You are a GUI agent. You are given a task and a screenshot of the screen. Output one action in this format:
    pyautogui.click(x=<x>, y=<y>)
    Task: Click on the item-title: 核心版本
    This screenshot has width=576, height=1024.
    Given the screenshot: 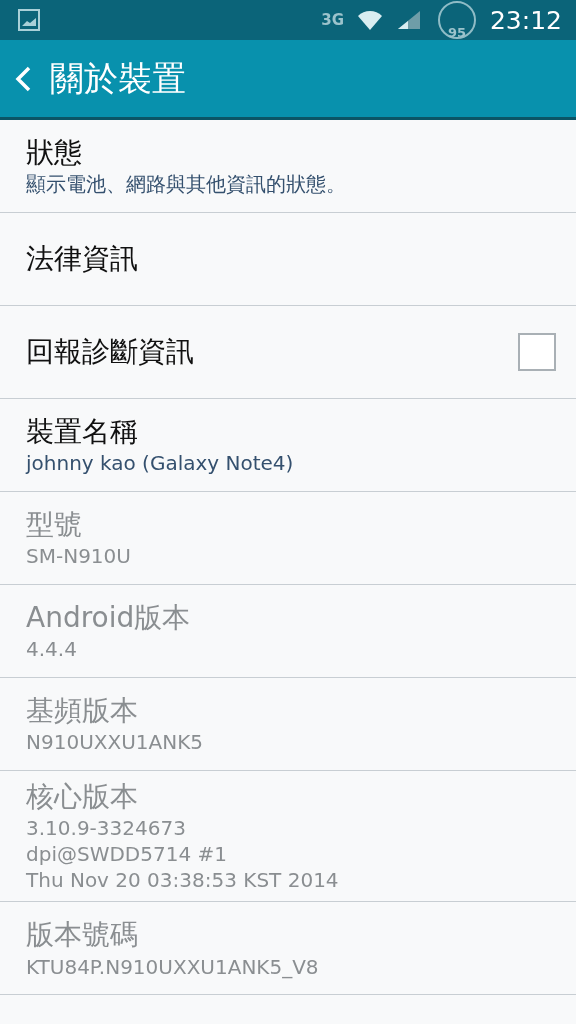 What is the action you would take?
    pyautogui.click(x=82, y=797)
    